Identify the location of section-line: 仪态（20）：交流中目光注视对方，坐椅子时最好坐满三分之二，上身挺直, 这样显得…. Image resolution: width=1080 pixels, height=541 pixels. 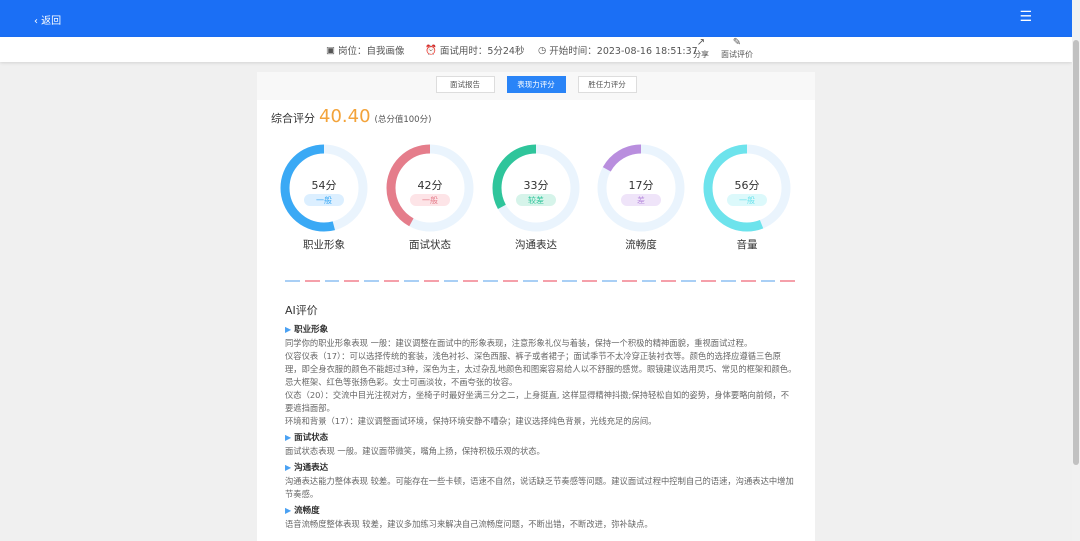
(537, 401).